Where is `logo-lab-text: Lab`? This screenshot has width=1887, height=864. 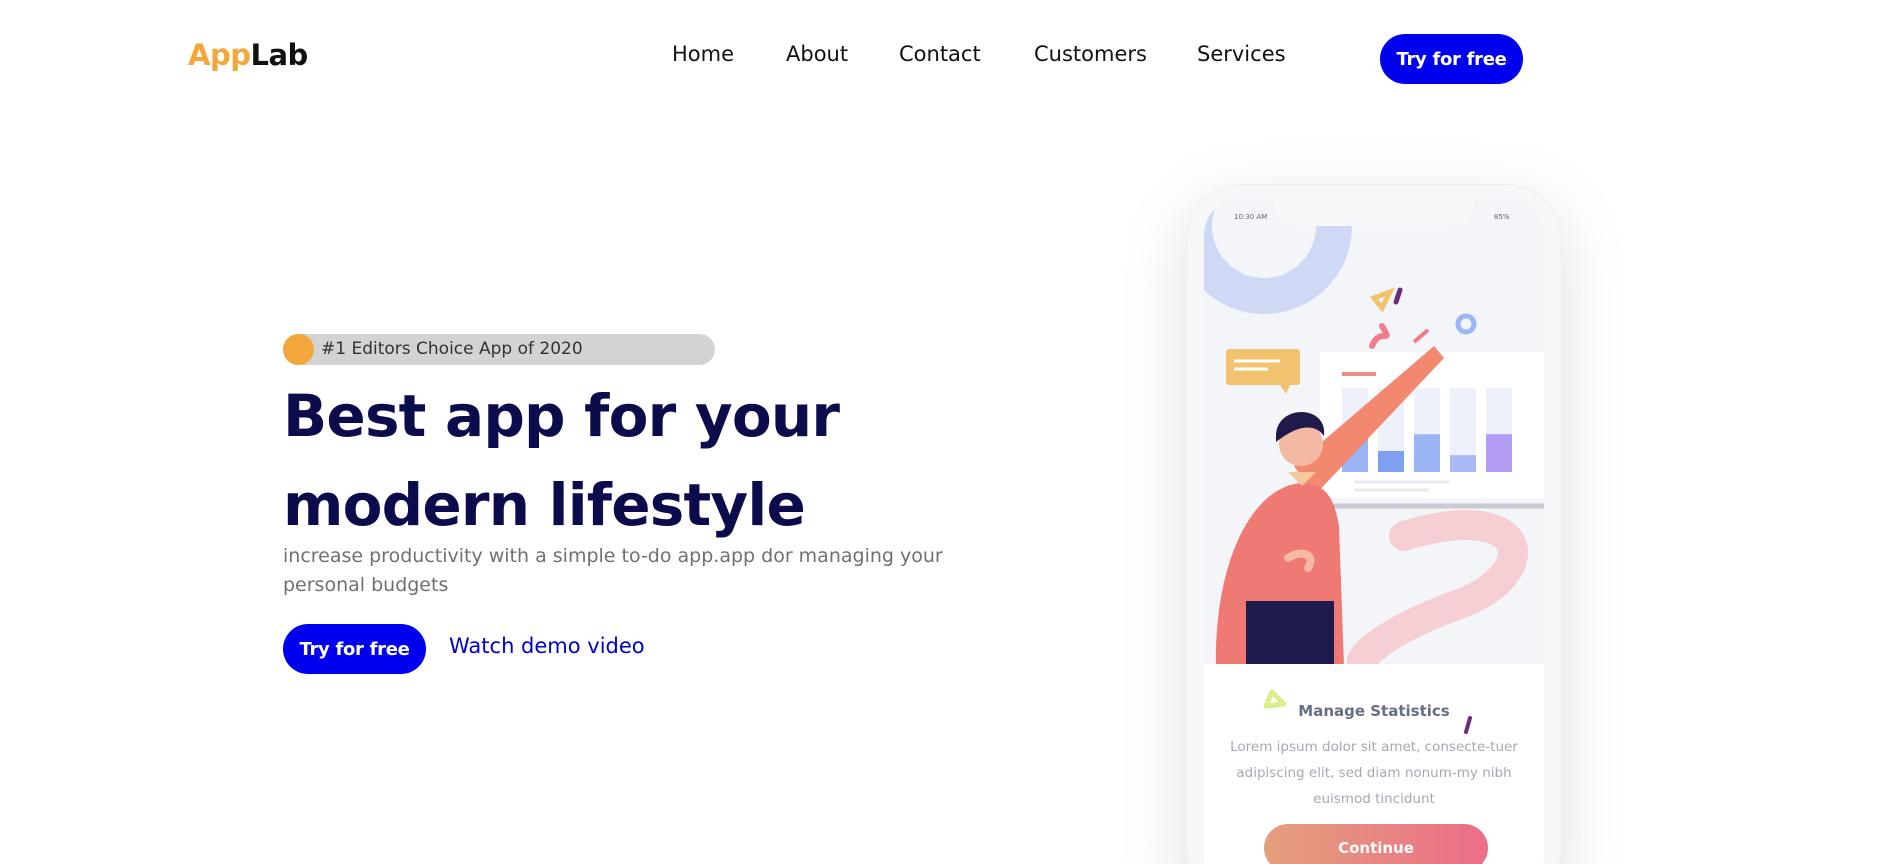
logo-lab-text: Lab is located at coordinates (279, 55).